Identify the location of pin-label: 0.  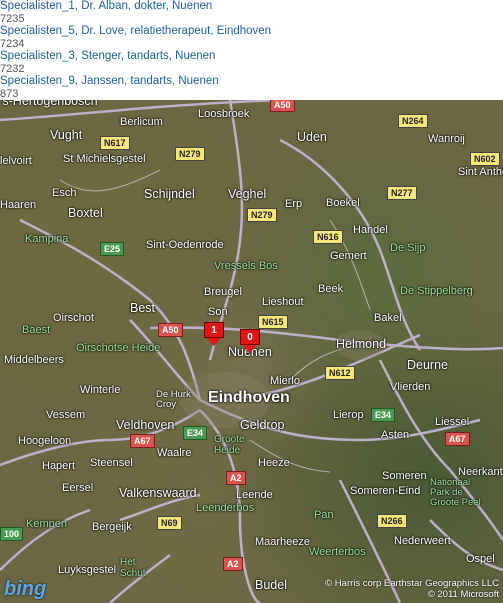
(250, 337).